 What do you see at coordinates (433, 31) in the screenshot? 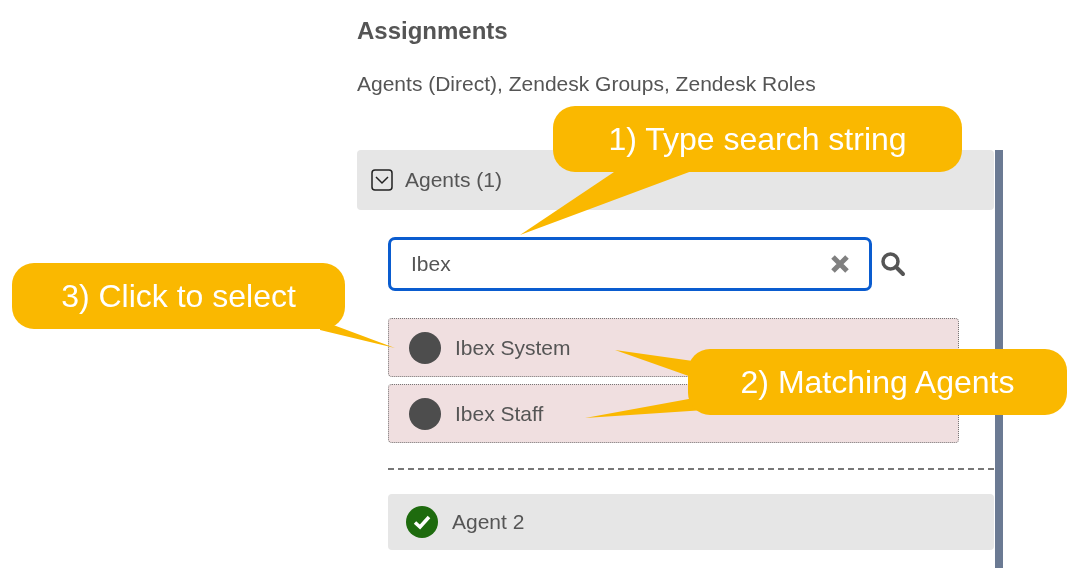
I see `section-heading: Assignments` at bounding box center [433, 31].